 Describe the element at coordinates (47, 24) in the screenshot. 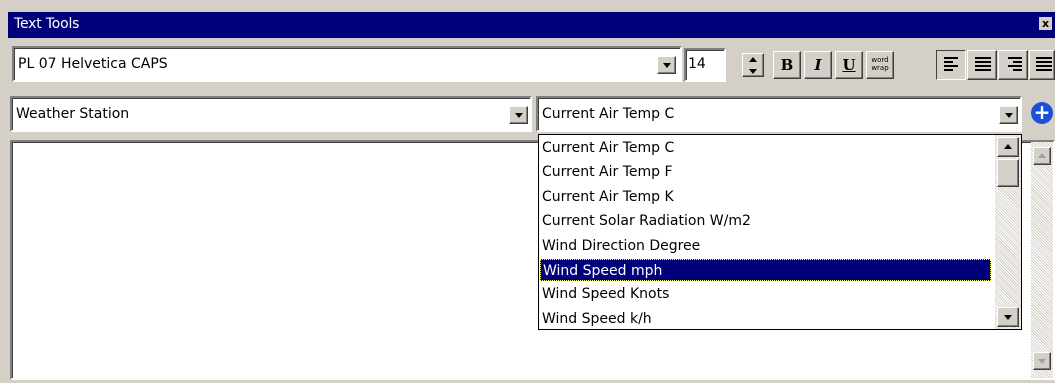

I see `window-title: Text Tools` at that location.